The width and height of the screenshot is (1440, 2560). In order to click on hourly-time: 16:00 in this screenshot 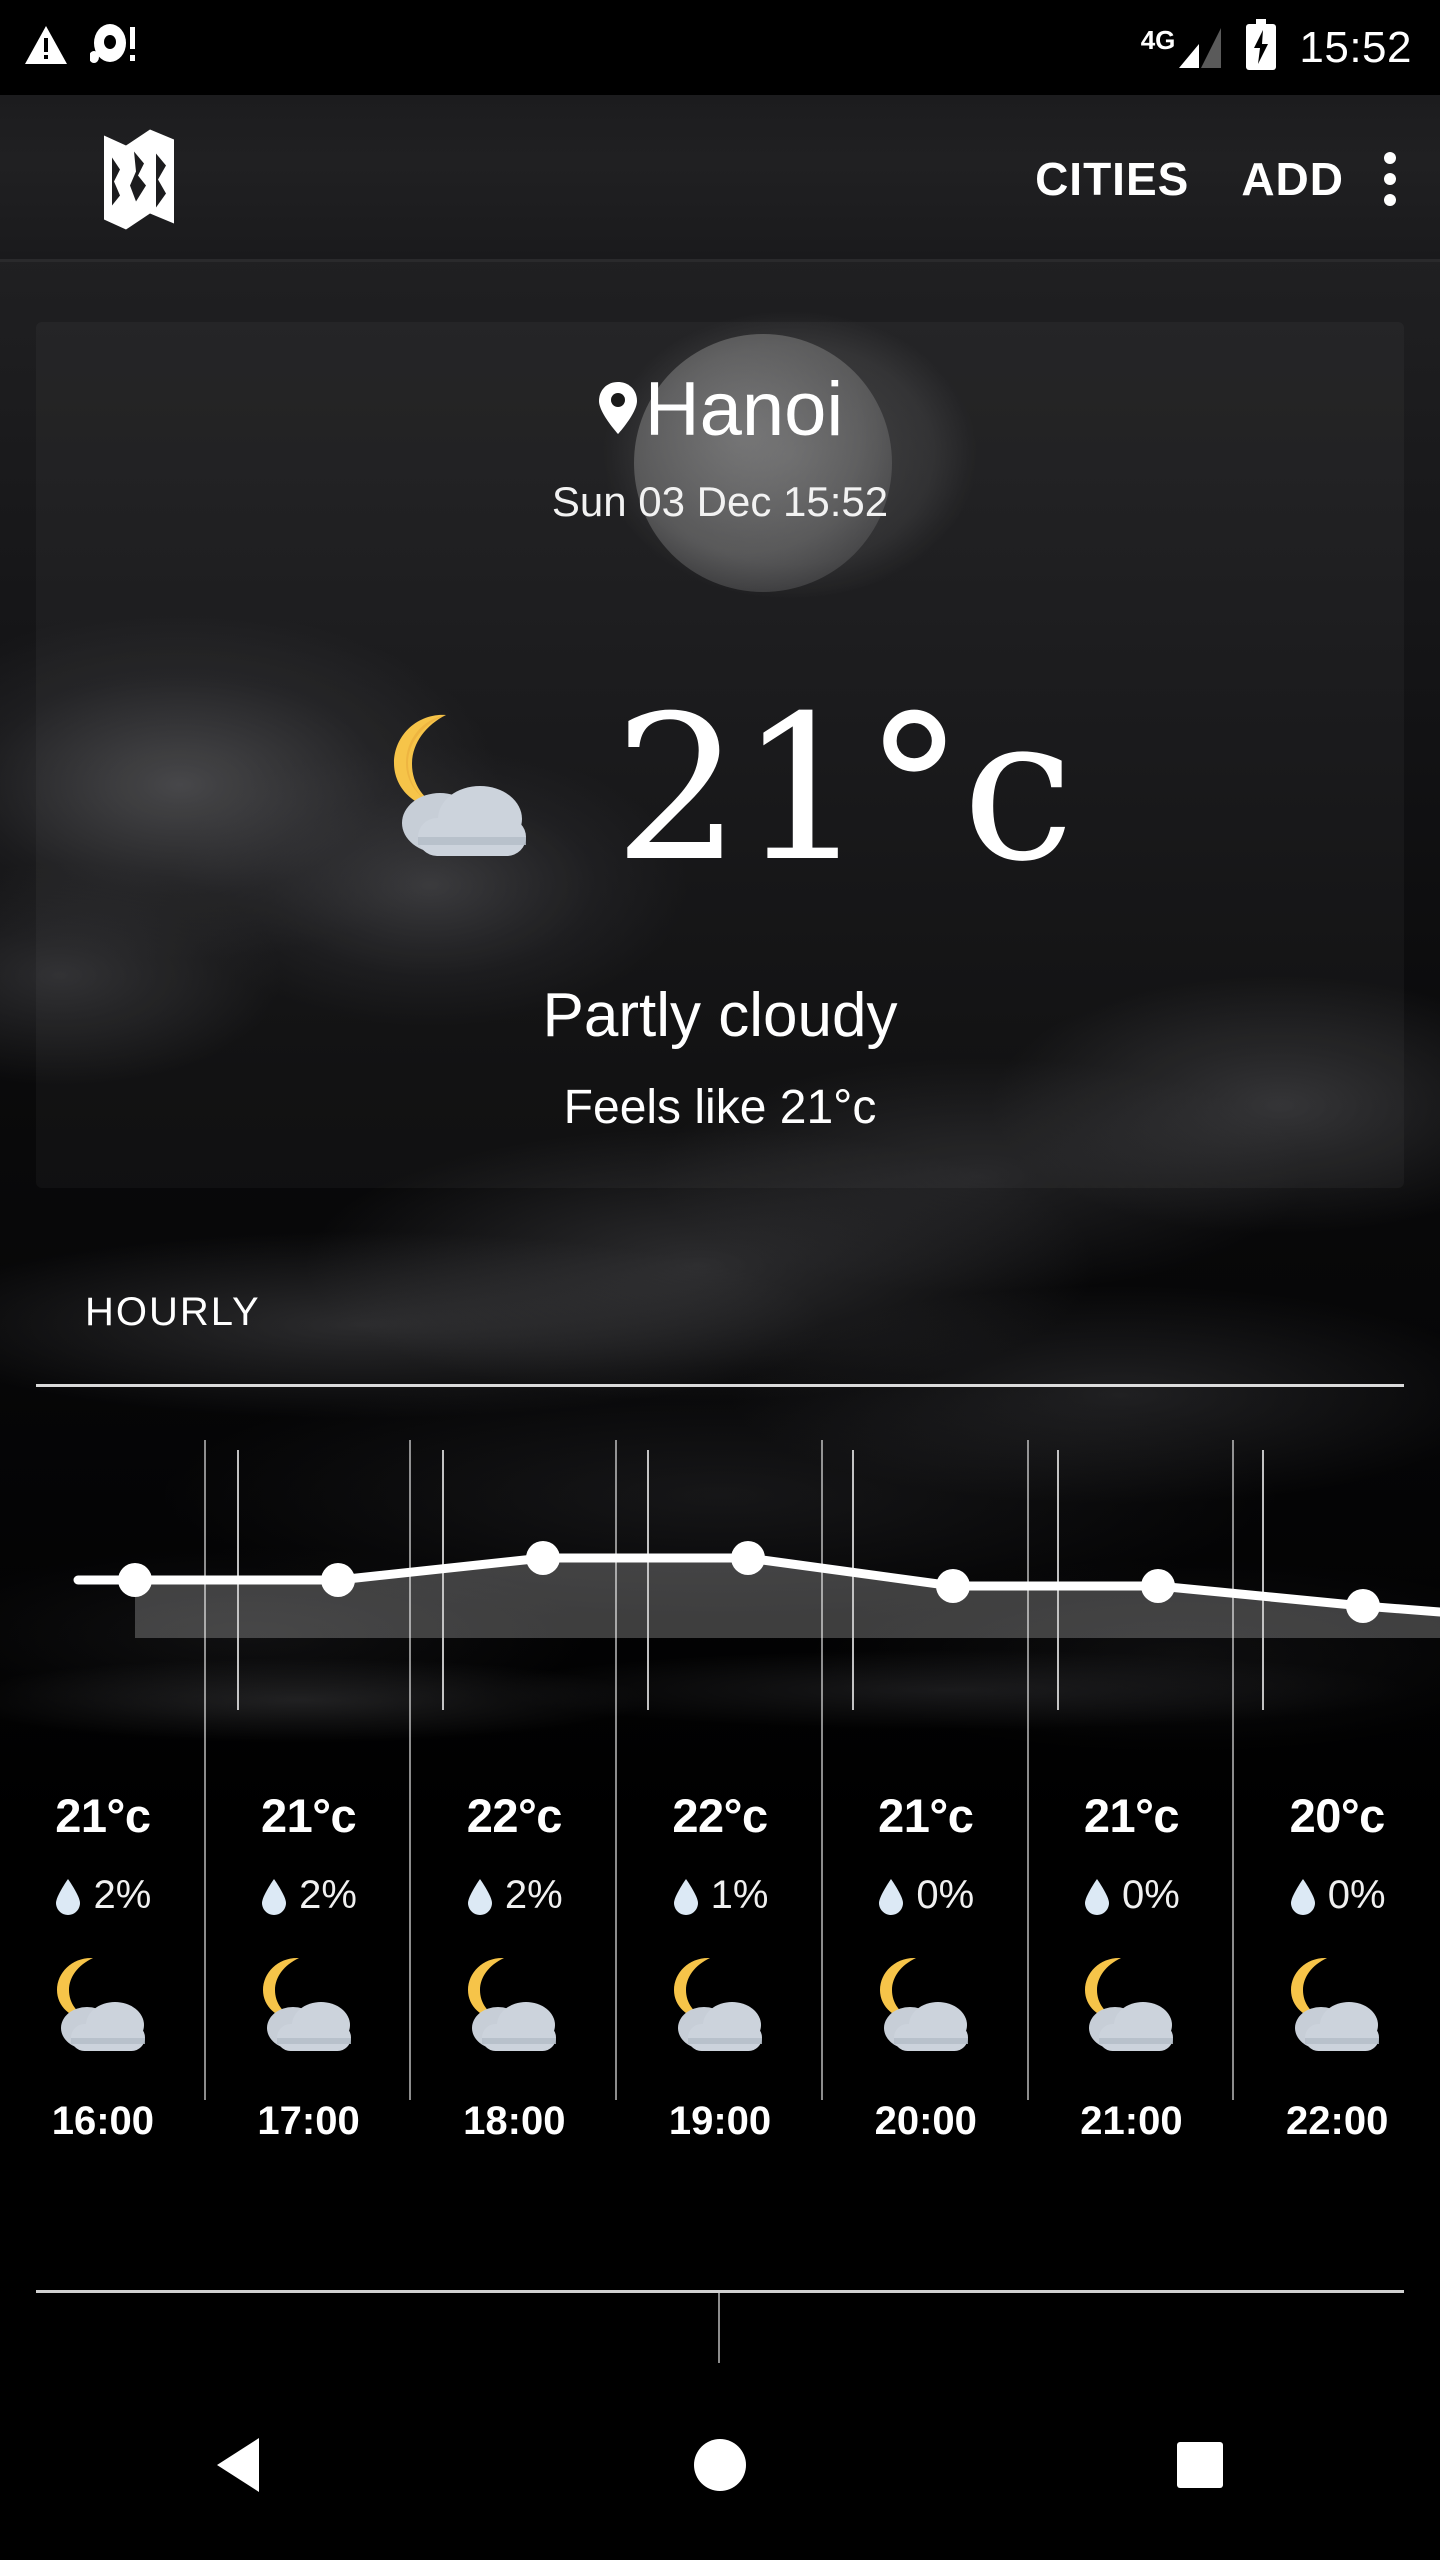, I will do `click(103, 2121)`.